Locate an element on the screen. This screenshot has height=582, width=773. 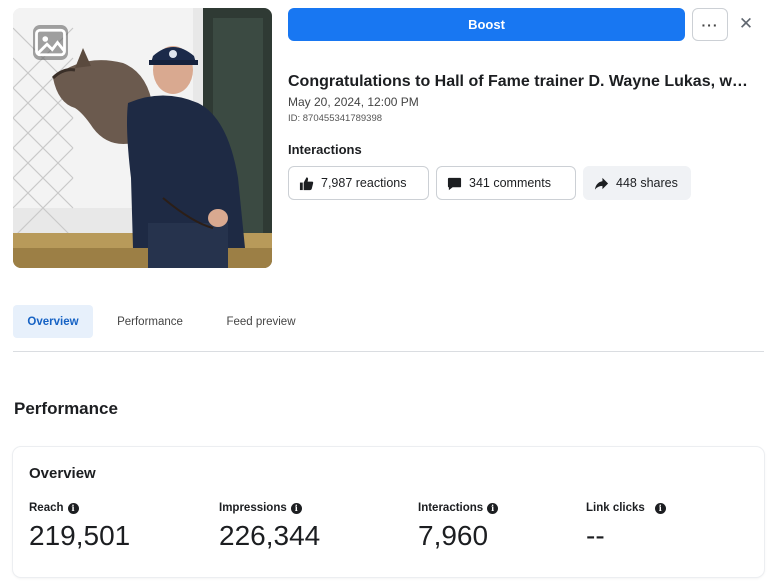
close-icon: ✕ is located at coordinates (746, 23).